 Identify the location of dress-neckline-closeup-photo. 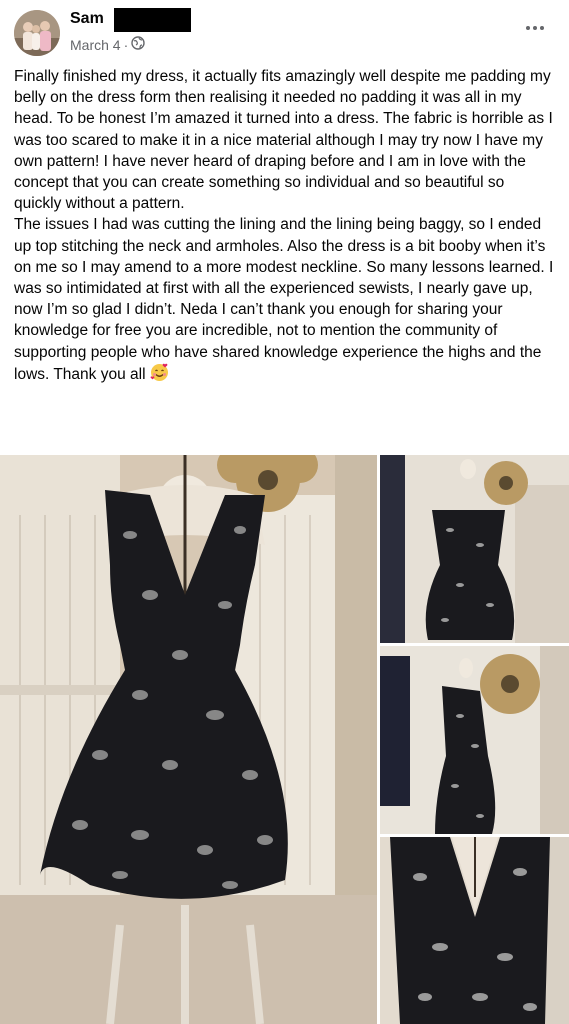
(474, 930).